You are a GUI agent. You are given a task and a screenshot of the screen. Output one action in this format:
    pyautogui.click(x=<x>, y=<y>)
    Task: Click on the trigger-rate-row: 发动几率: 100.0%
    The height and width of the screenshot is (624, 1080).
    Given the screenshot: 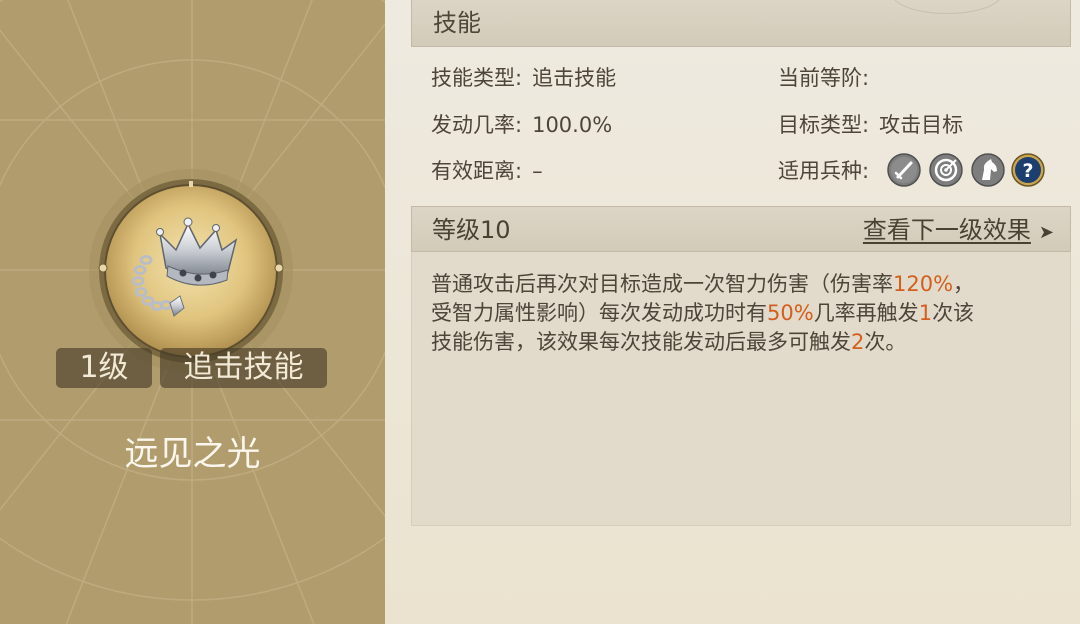 What is the action you would take?
    pyautogui.click(x=521, y=125)
    